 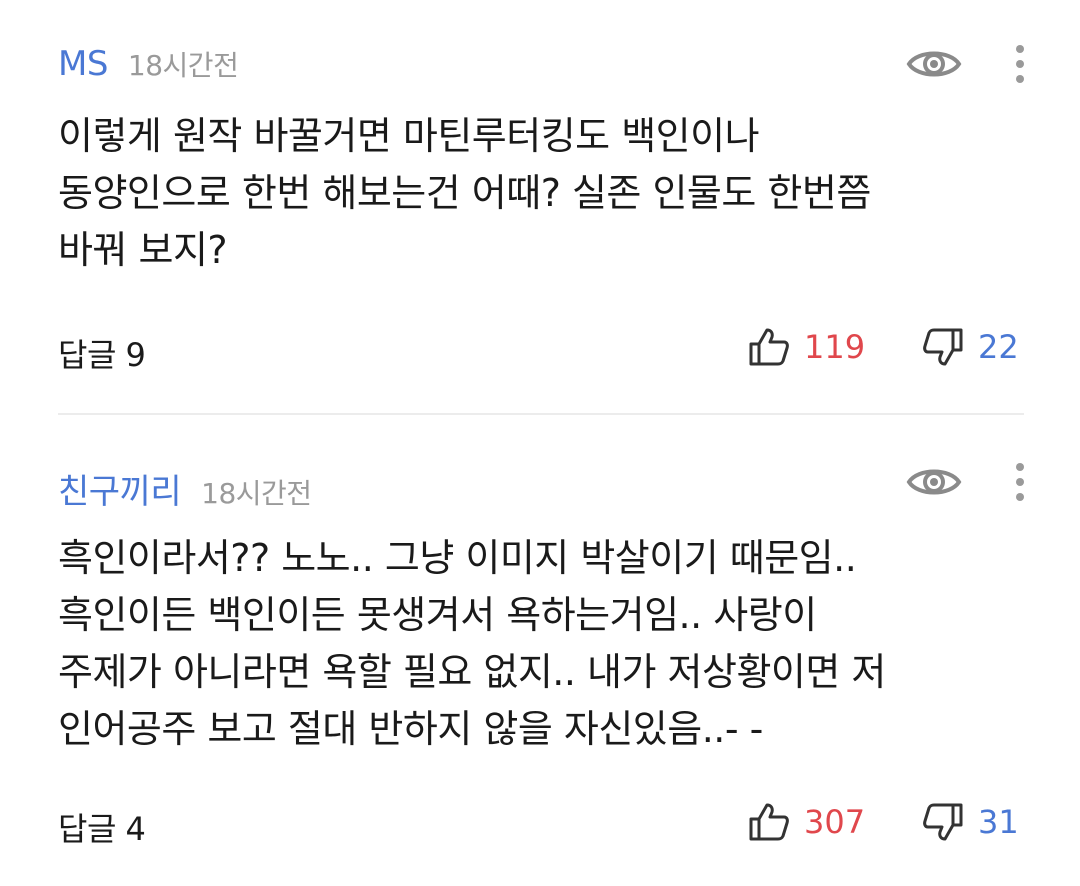 What do you see at coordinates (143, 250) in the screenshot?
I see `comment-text-line: 바꿔 보지?` at bounding box center [143, 250].